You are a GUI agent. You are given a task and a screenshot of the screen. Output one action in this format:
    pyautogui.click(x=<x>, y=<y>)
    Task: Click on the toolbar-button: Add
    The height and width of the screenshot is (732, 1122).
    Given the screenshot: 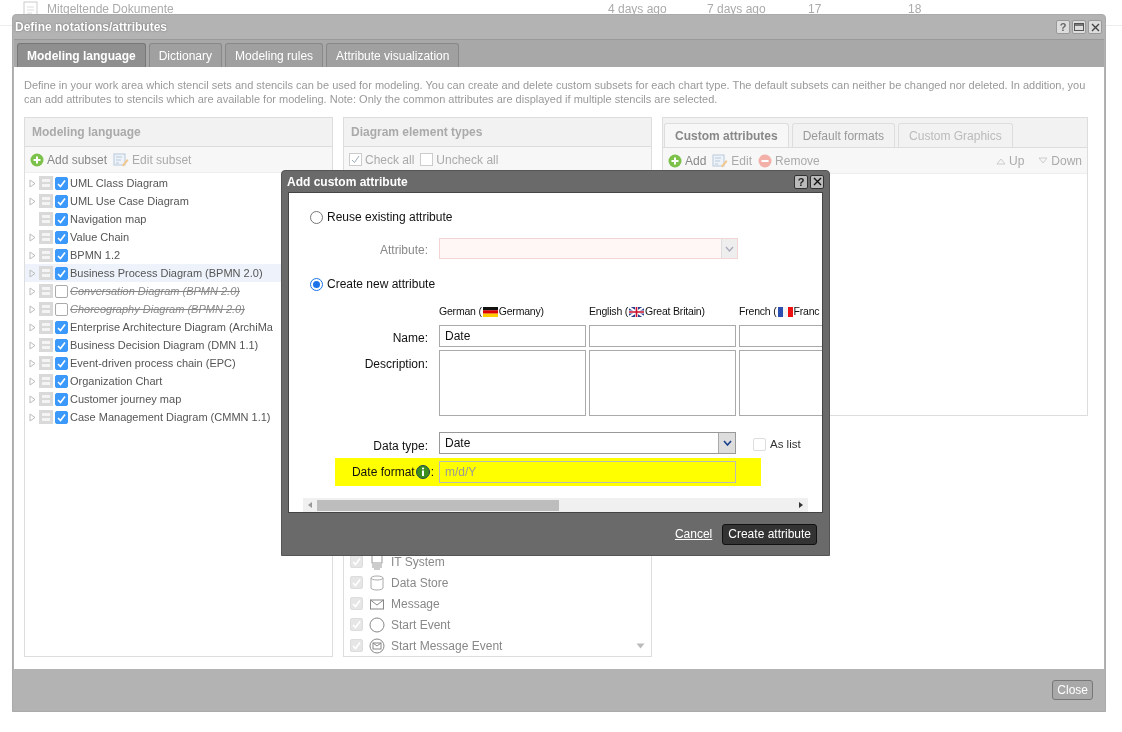 What is the action you would take?
    pyautogui.click(x=687, y=160)
    